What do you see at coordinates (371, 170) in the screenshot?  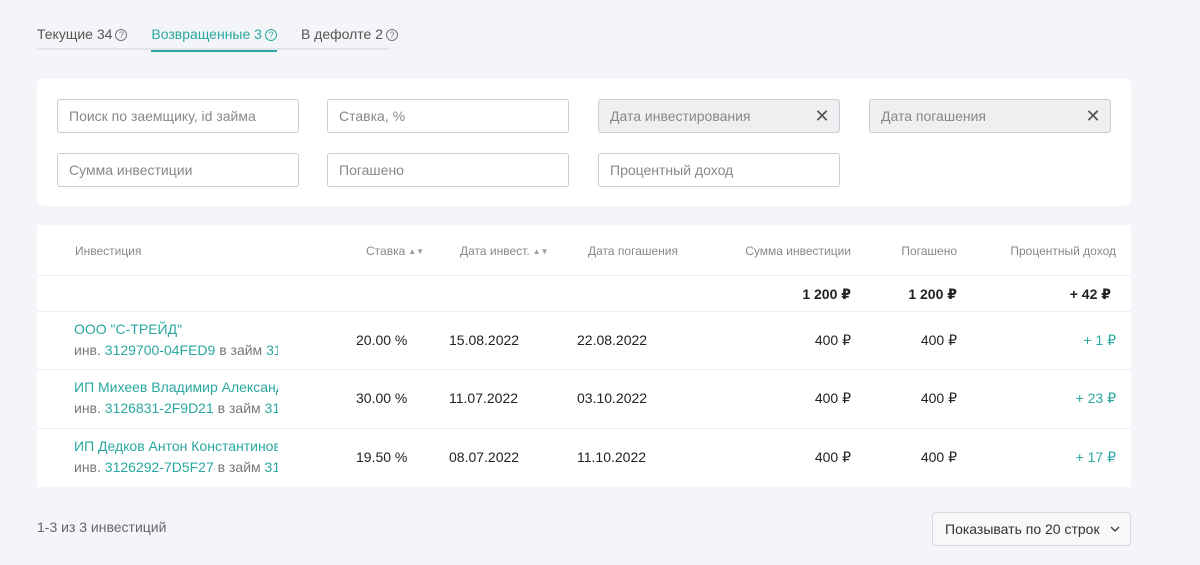 I see `repaid-placeholder: Погашено` at bounding box center [371, 170].